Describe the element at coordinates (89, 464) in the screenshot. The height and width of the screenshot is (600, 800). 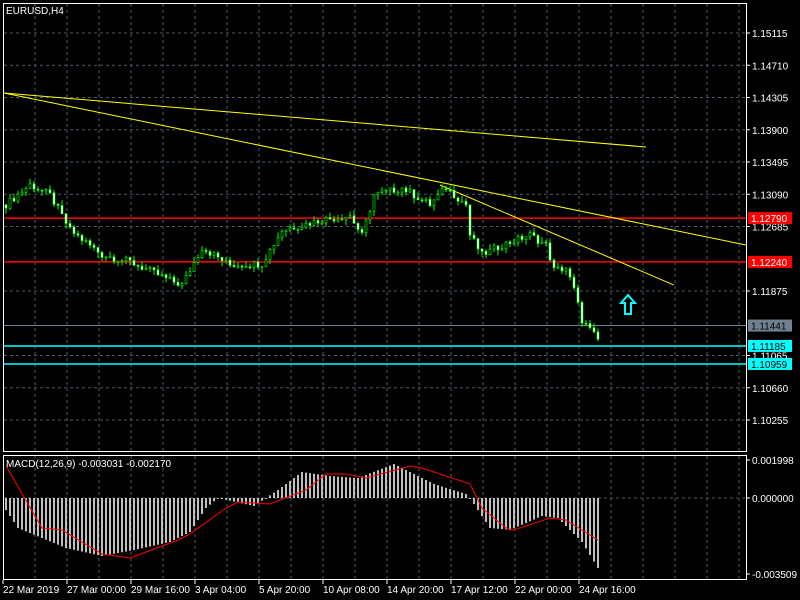
I see `macd-label: MACD(12,26,9) -0.003031 -0.002170` at that location.